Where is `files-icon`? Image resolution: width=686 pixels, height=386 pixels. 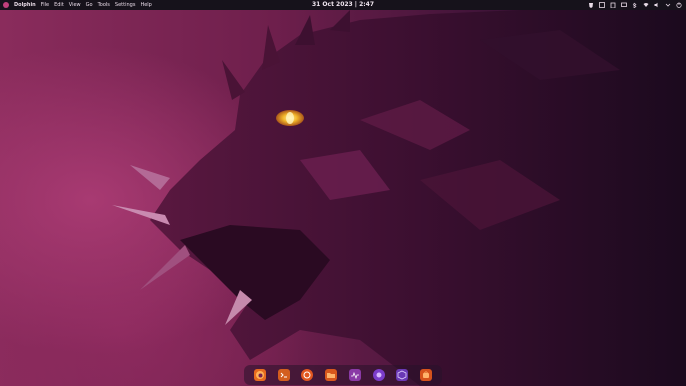 files-icon is located at coordinates (331, 375).